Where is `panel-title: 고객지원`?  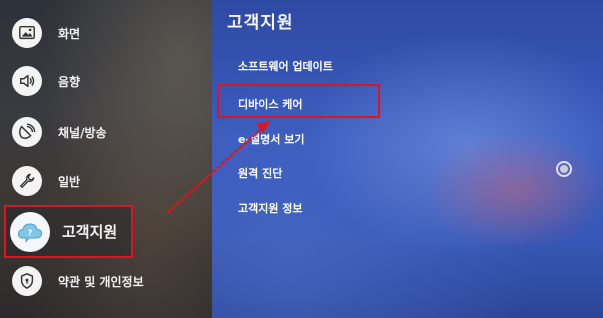
panel-title: 고객지원 is located at coordinates (260, 23).